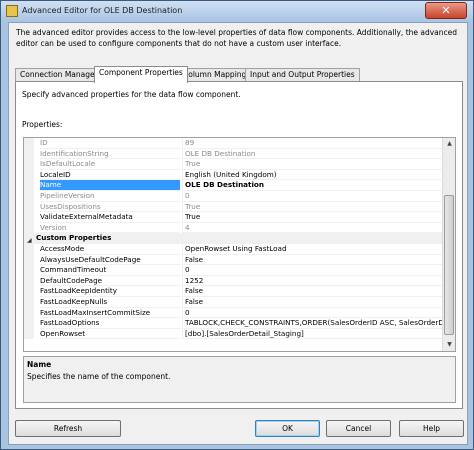 The image size is (474, 450). Describe the element at coordinates (110, 228) in the screenshot. I see `property-name: Version` at that location.